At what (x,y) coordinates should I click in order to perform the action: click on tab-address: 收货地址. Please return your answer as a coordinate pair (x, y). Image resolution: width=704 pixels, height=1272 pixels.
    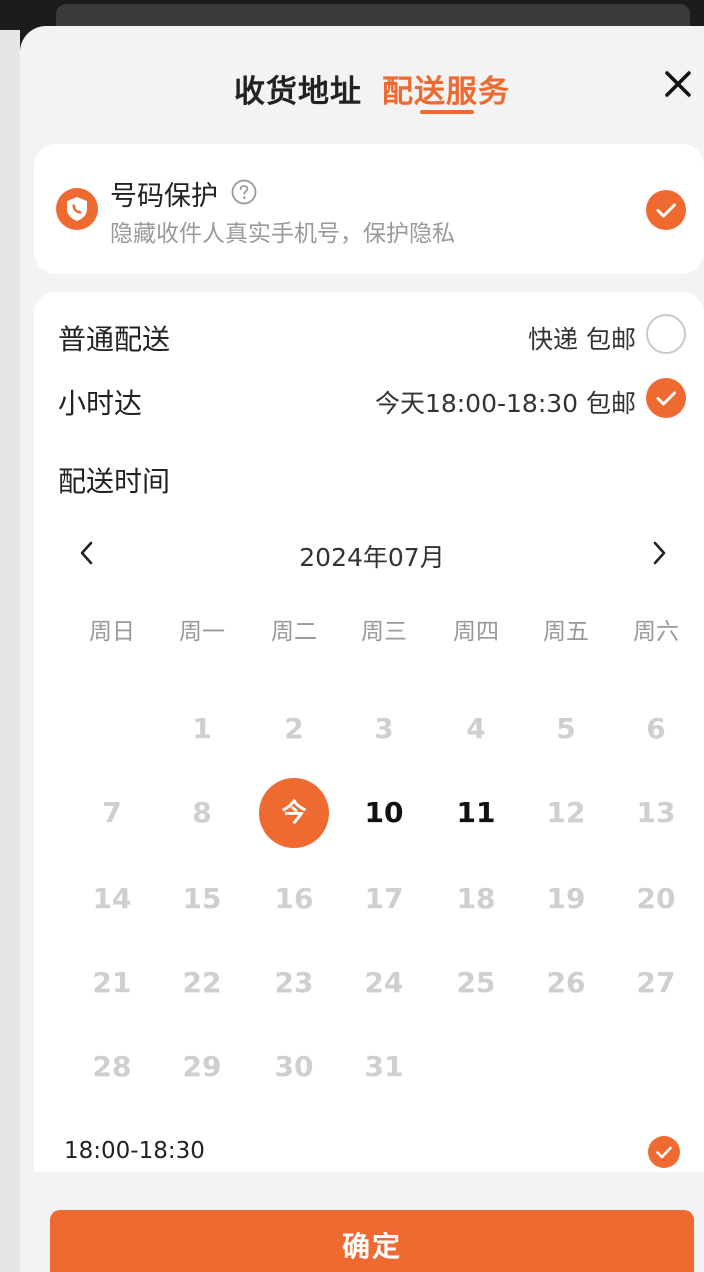
    Looking at the image, I should click on (298, 88).